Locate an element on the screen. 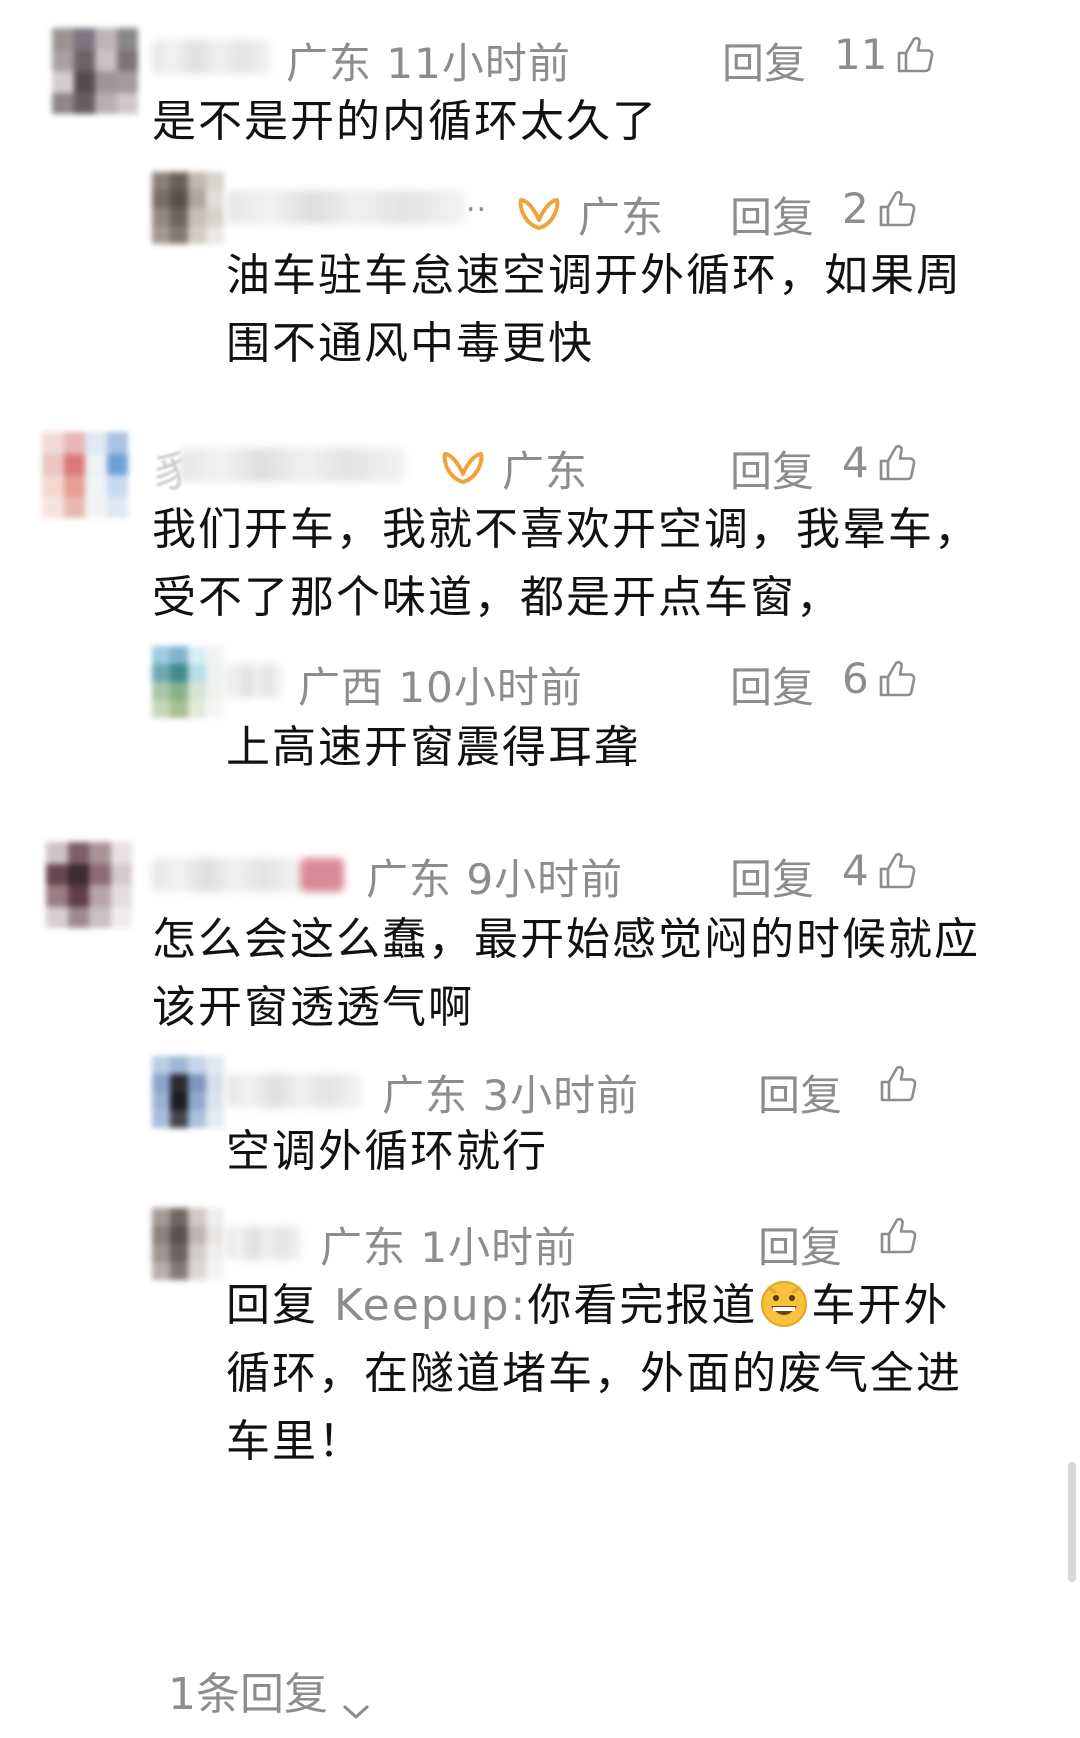  like-count: 2 is located at coordinates (855, 208).